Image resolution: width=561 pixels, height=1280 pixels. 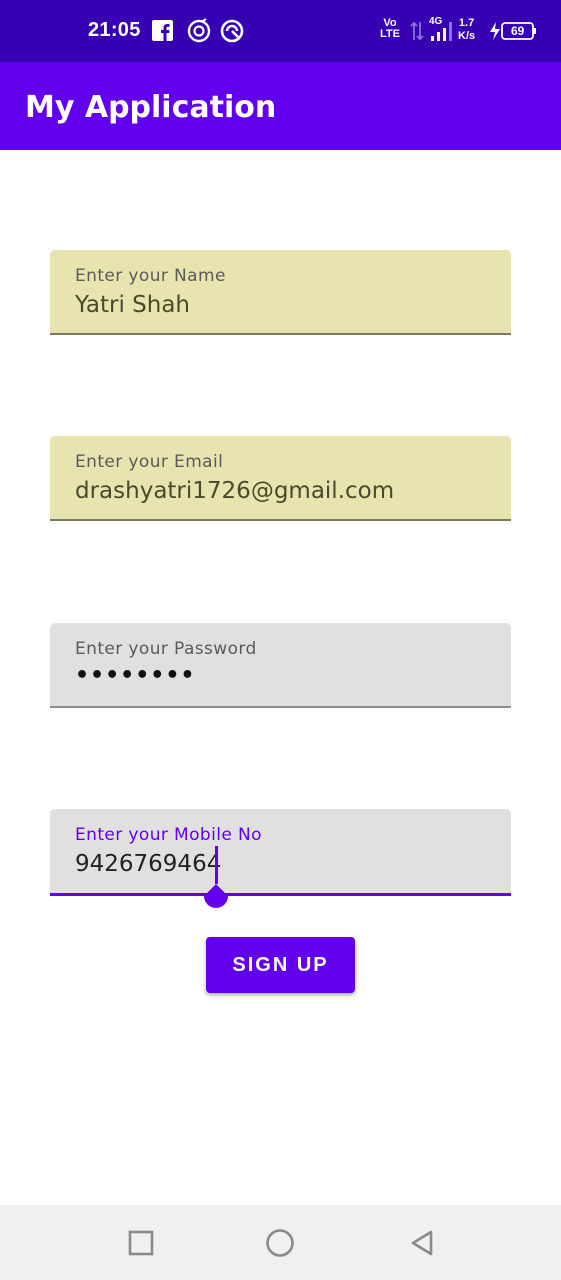 What do you see at coordinates (141, 1243) in the screenshot?
I see `recents-button` at bounding box center [141, 1243].